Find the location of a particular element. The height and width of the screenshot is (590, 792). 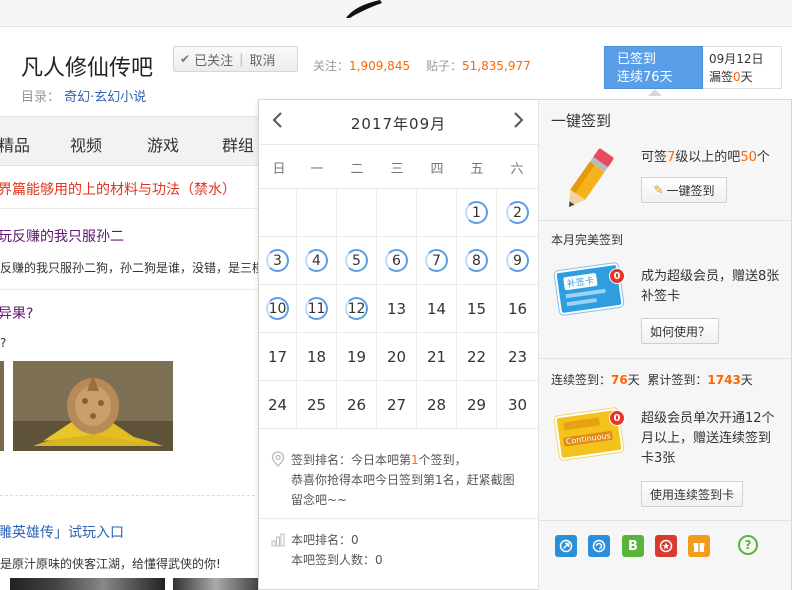

badge-medal-icon is located at coordinates (666, 546).